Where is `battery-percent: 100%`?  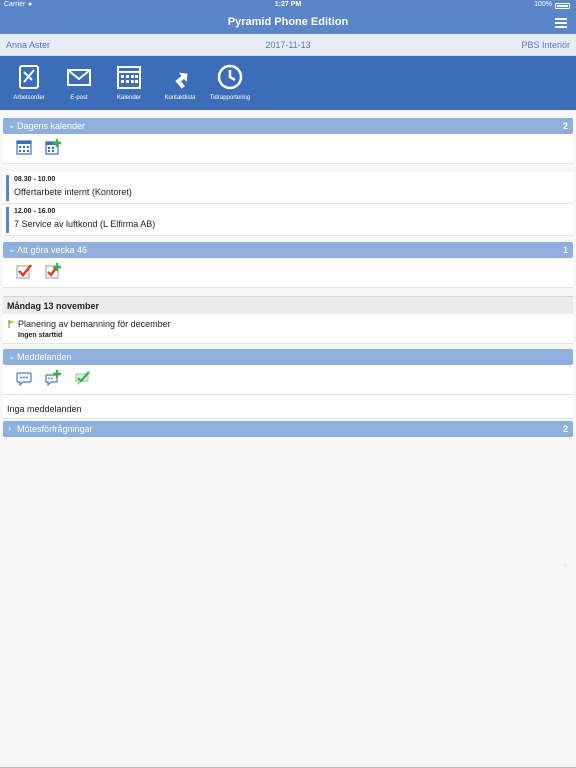 battery-percent: 100% is located at coordinates (543, 4).